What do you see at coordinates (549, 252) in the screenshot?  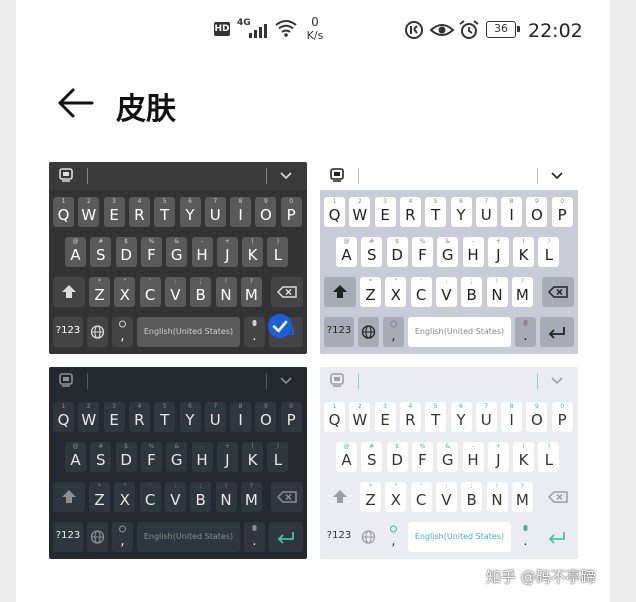 I see `key-l: ) L` at bounding box center [549, 252].